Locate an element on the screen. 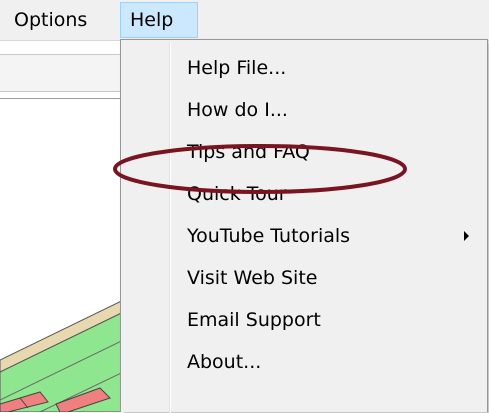 The image size is (489, 413). menu-help: Help is located at coordinates (159, 20).